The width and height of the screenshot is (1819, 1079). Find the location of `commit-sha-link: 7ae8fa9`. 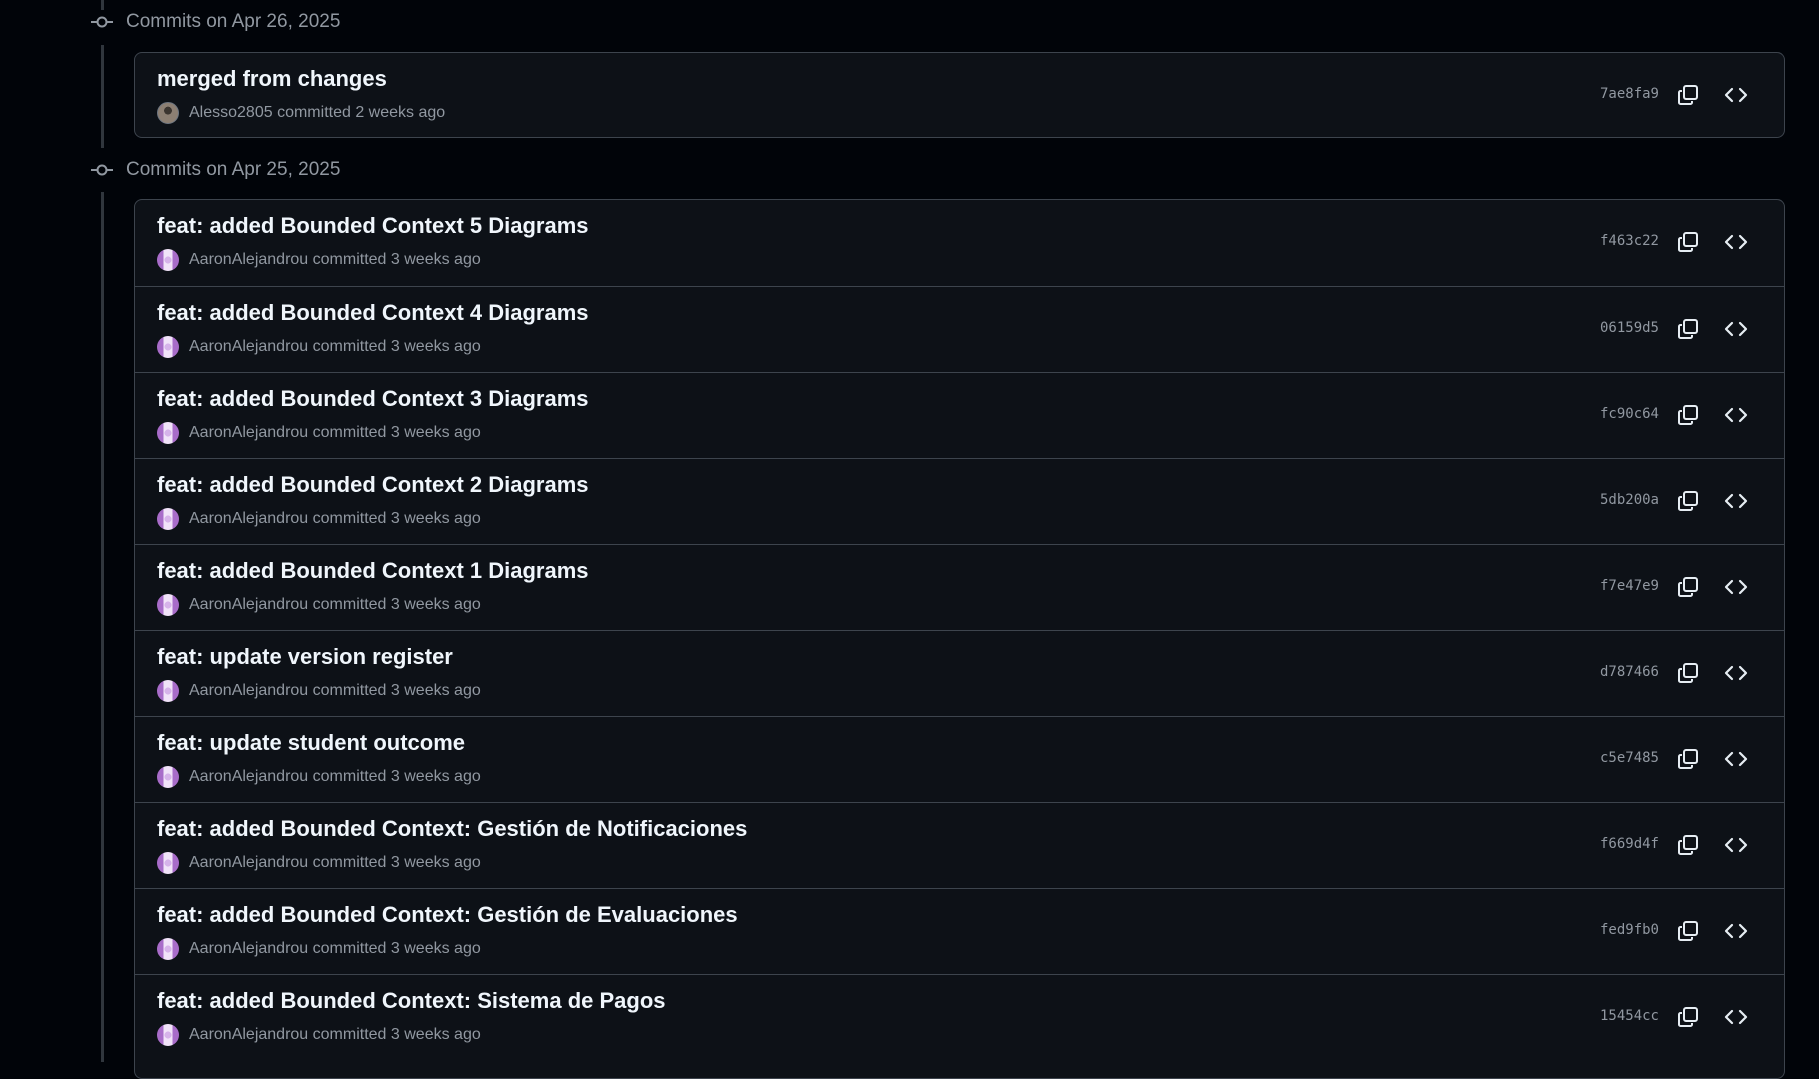

commit-sha-link: 7ae8fa9 is located at coordinates (1629, 94).